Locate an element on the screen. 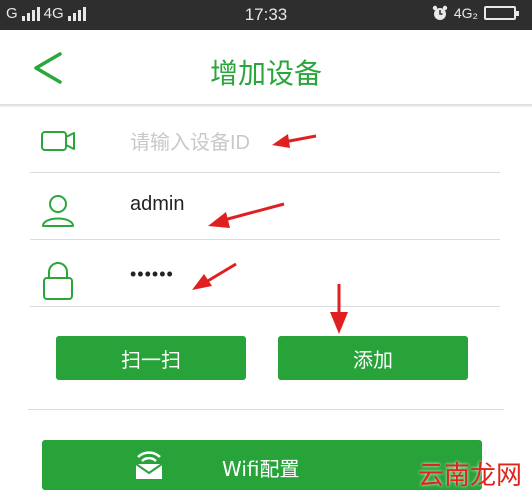 This screenshot has width=532, height=500. page-title: 增加设备 is located at coordinates (265, 73).